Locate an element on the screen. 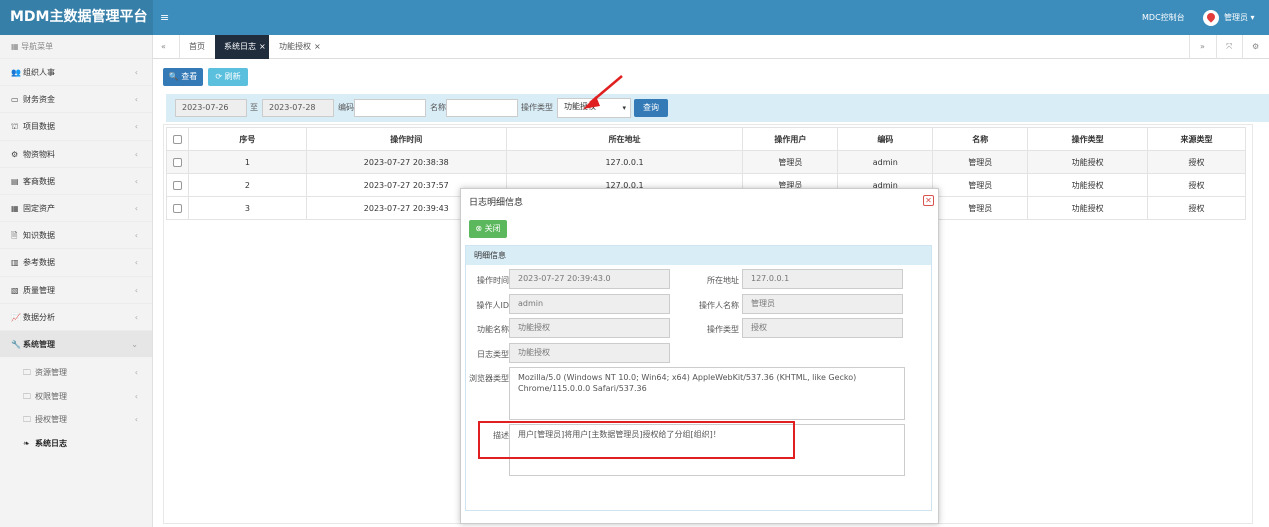 Image resolution: width=1269 pixels, height=527 pixels. table-cell: 授权 is located at coordinates (1196, 162).